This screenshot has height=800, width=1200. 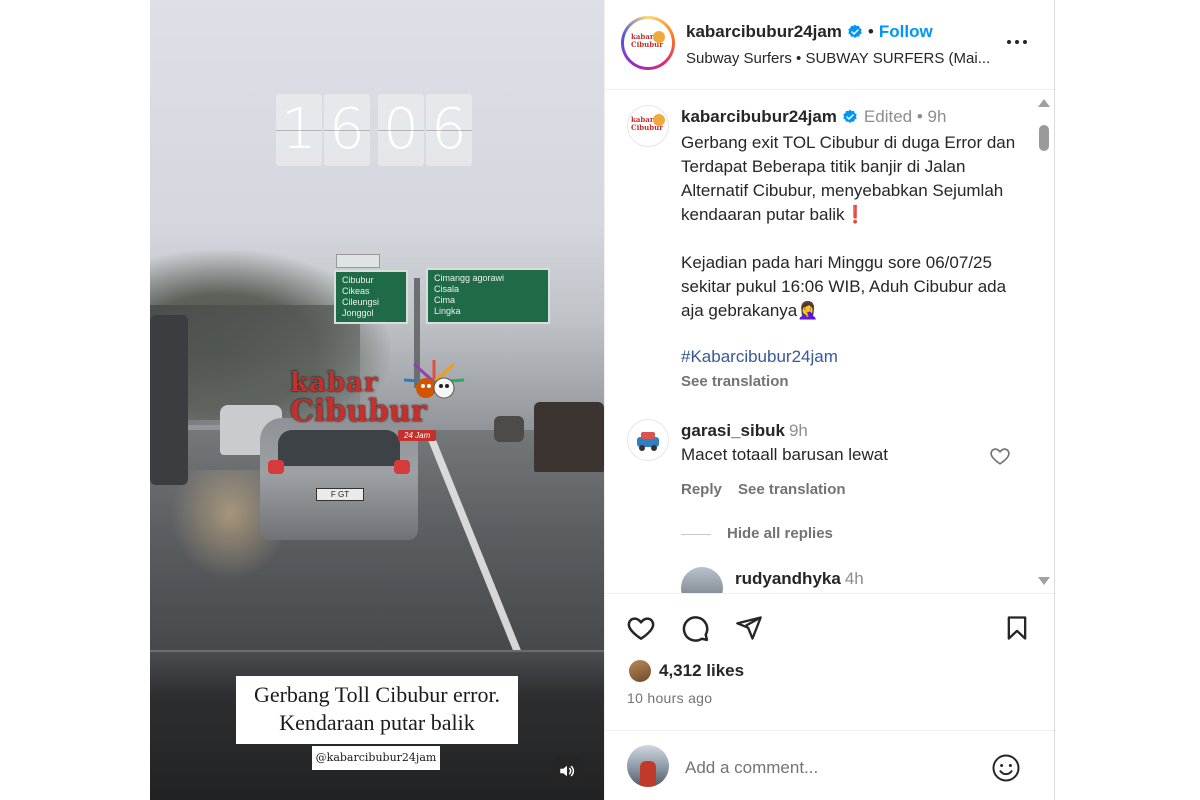 I want to click on comment-see-translation: See translation, so click(x=792, y=489).